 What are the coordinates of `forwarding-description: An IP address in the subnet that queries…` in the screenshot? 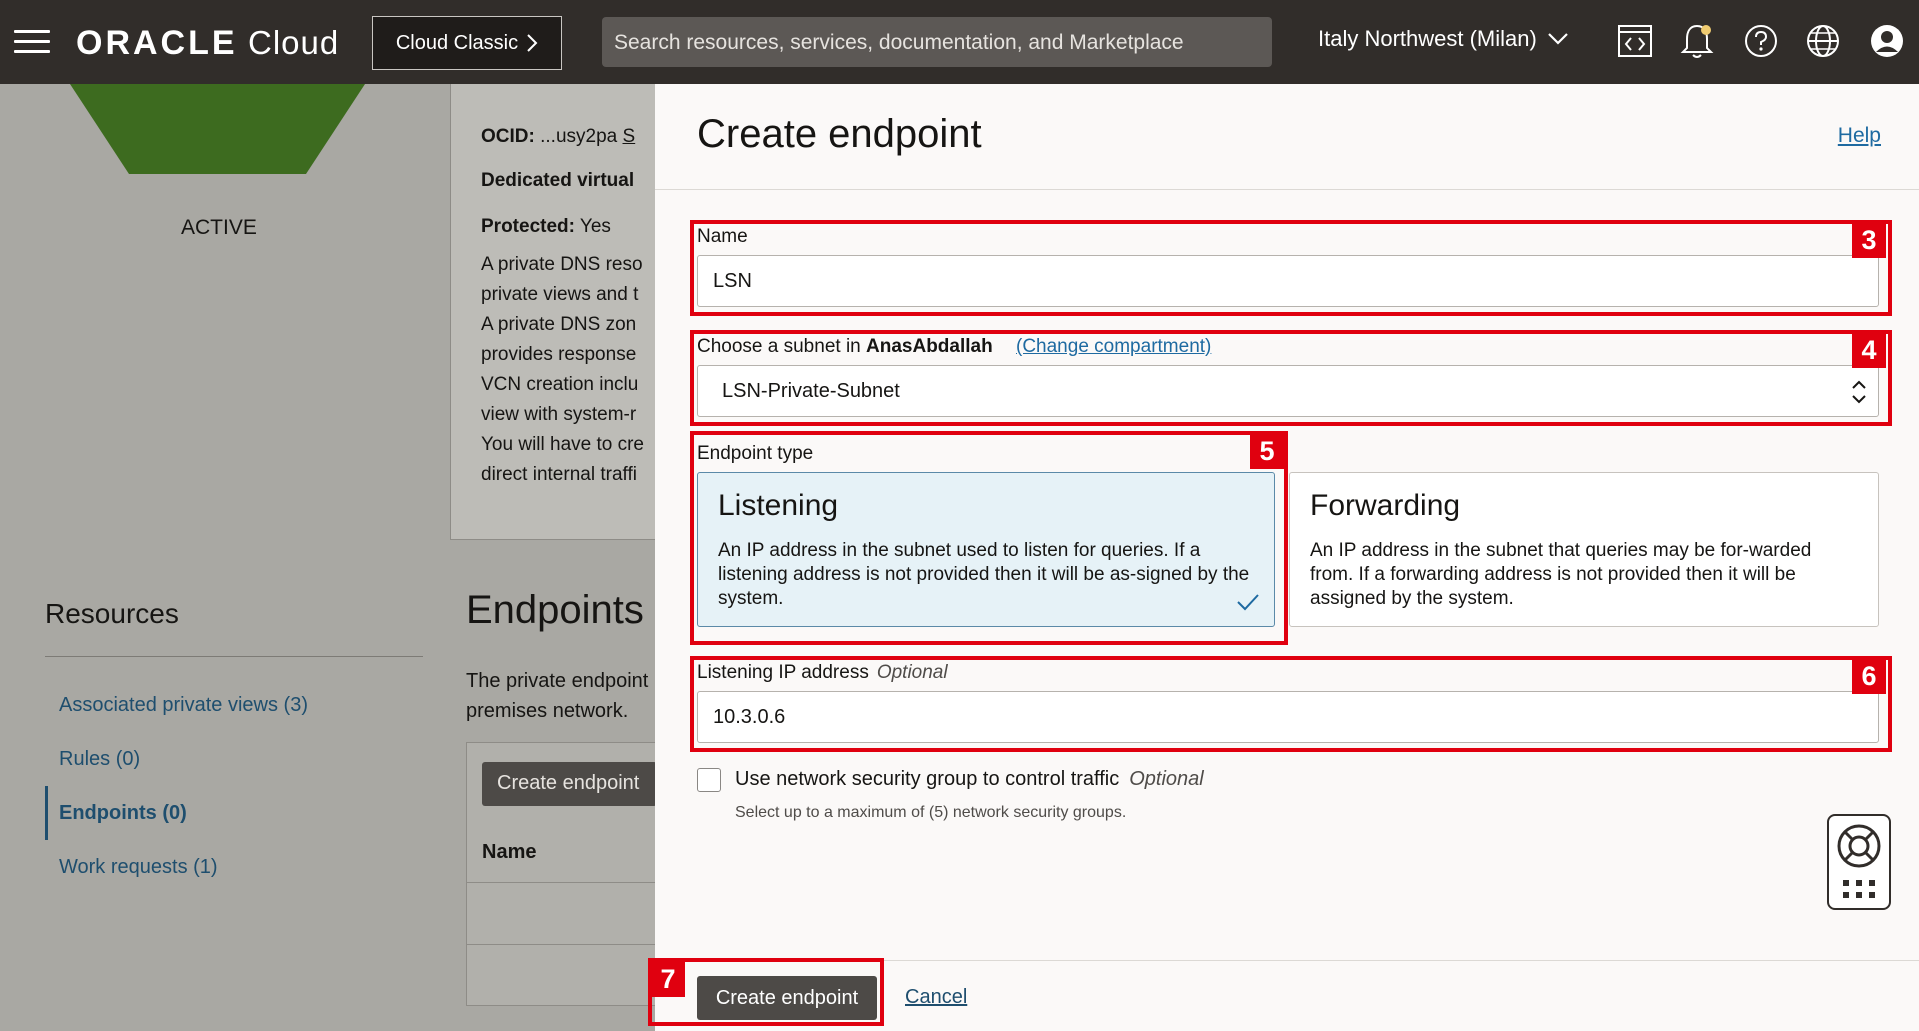 It's located at (1561, 574).